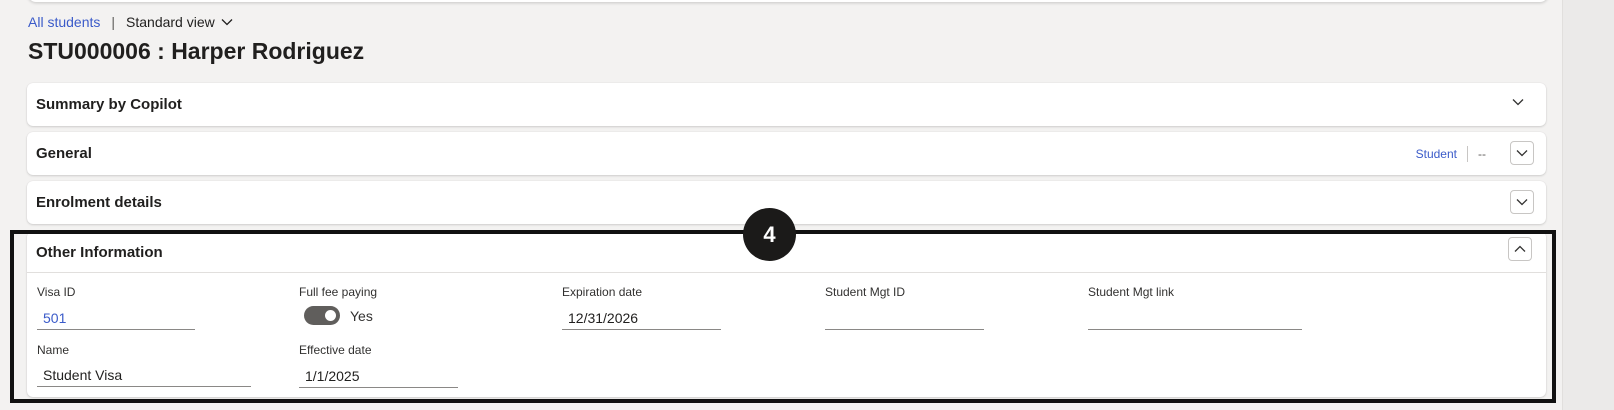 The width and height of the screenshot is (1614, 410). I want to click on step-number-badge: 4, so click(769, 234).